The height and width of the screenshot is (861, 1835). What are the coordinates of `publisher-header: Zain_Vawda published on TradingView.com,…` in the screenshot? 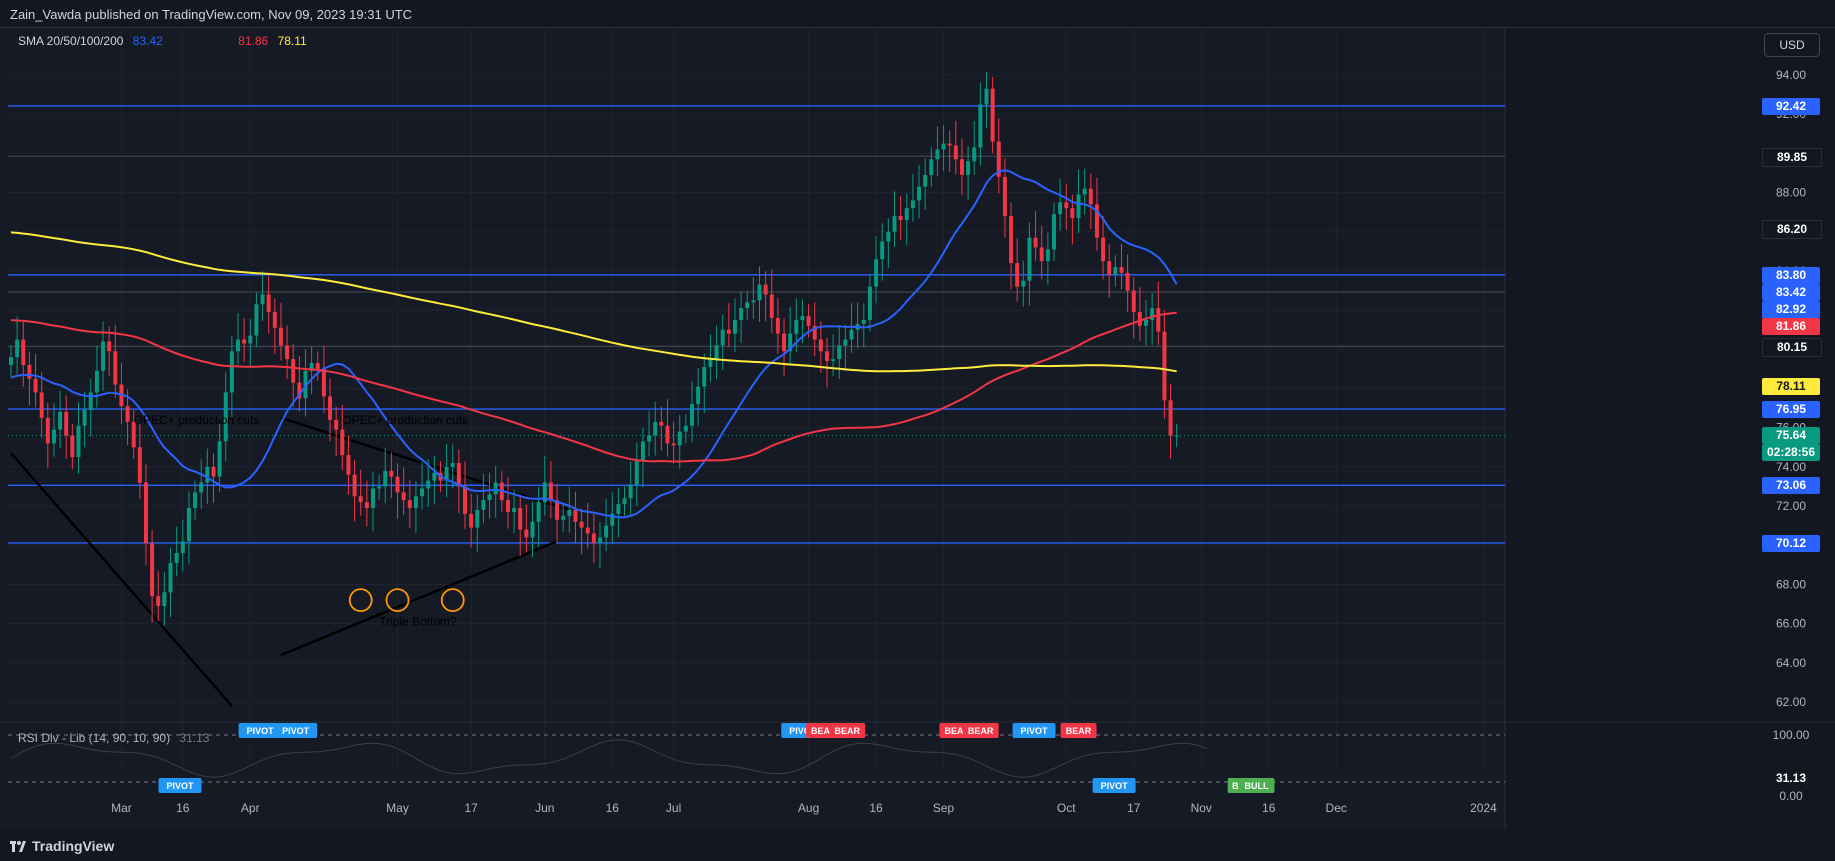 It's located at (917, 14).